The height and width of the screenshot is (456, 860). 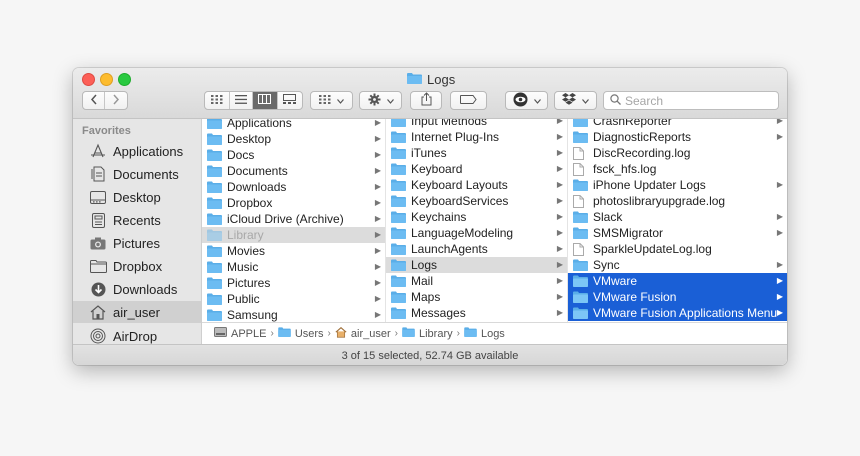 I want to click on status-text: 3 of 15 selected, 52.74 GB available, so click(x=430, y=355).